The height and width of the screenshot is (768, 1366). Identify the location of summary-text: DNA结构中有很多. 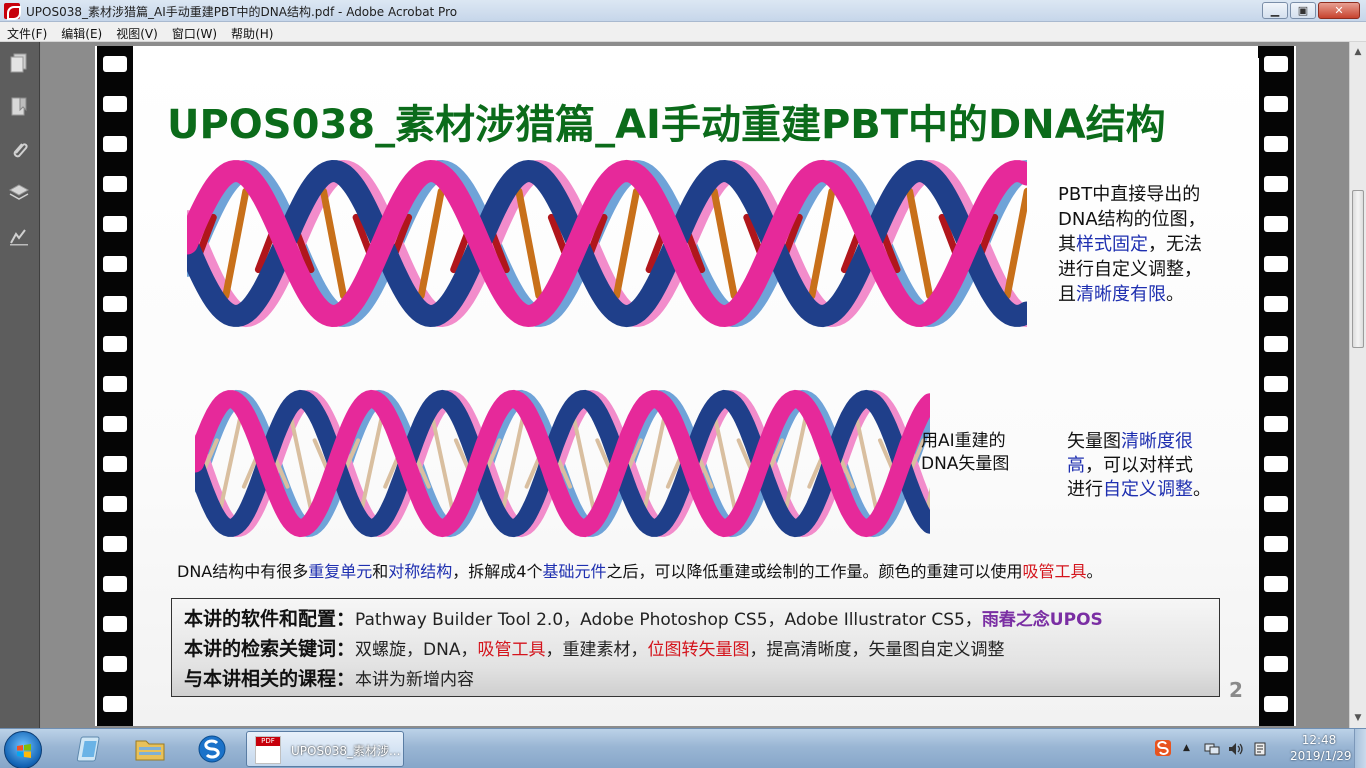
(243, 571).